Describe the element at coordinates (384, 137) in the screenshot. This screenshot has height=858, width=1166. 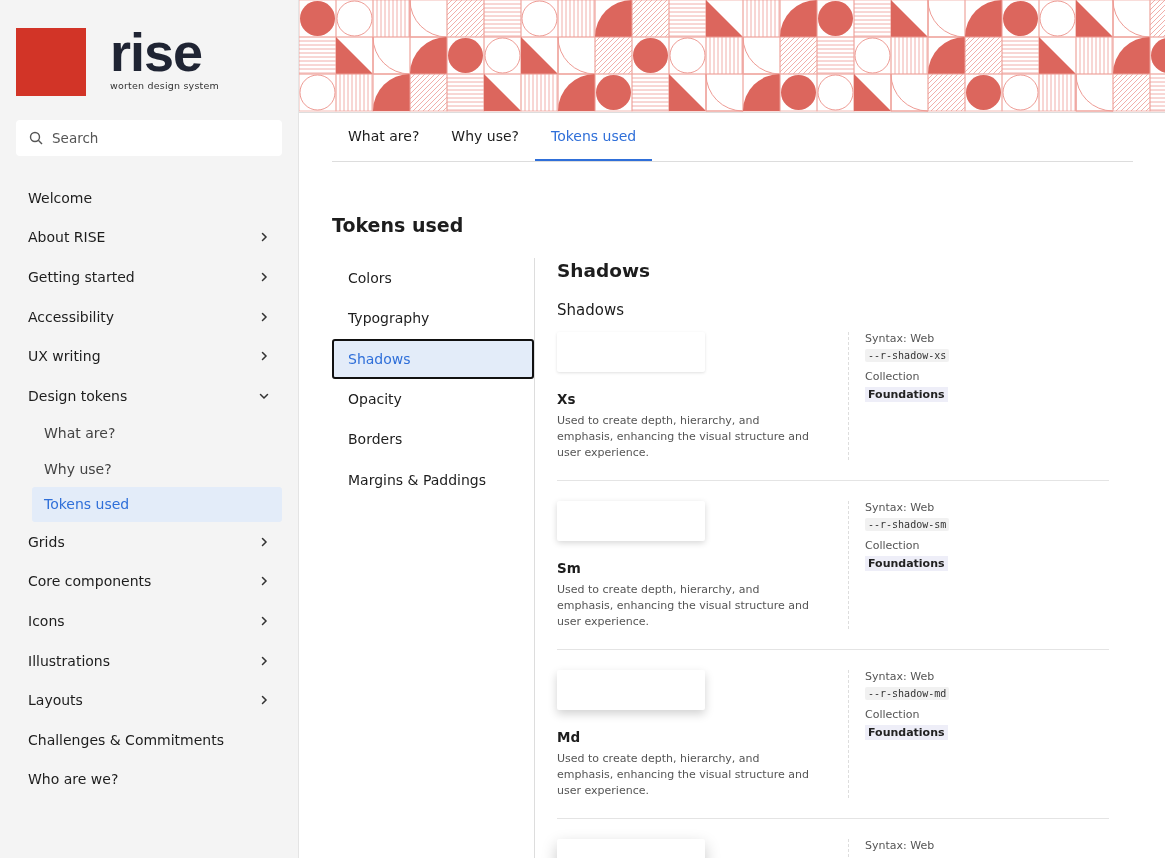
I see `tab: What are?` at that location.